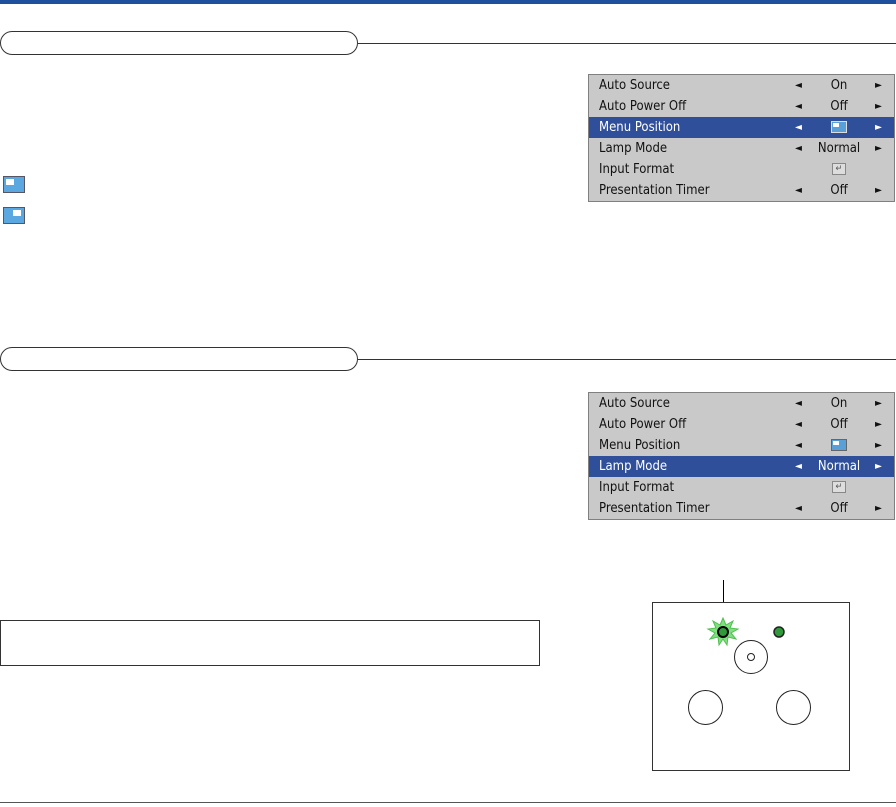 This screenshot has height=807, width=896. Describe the element at coordinates (723, 632) in the screenshot. I see `lamp-indicator-led-icon` at that location.